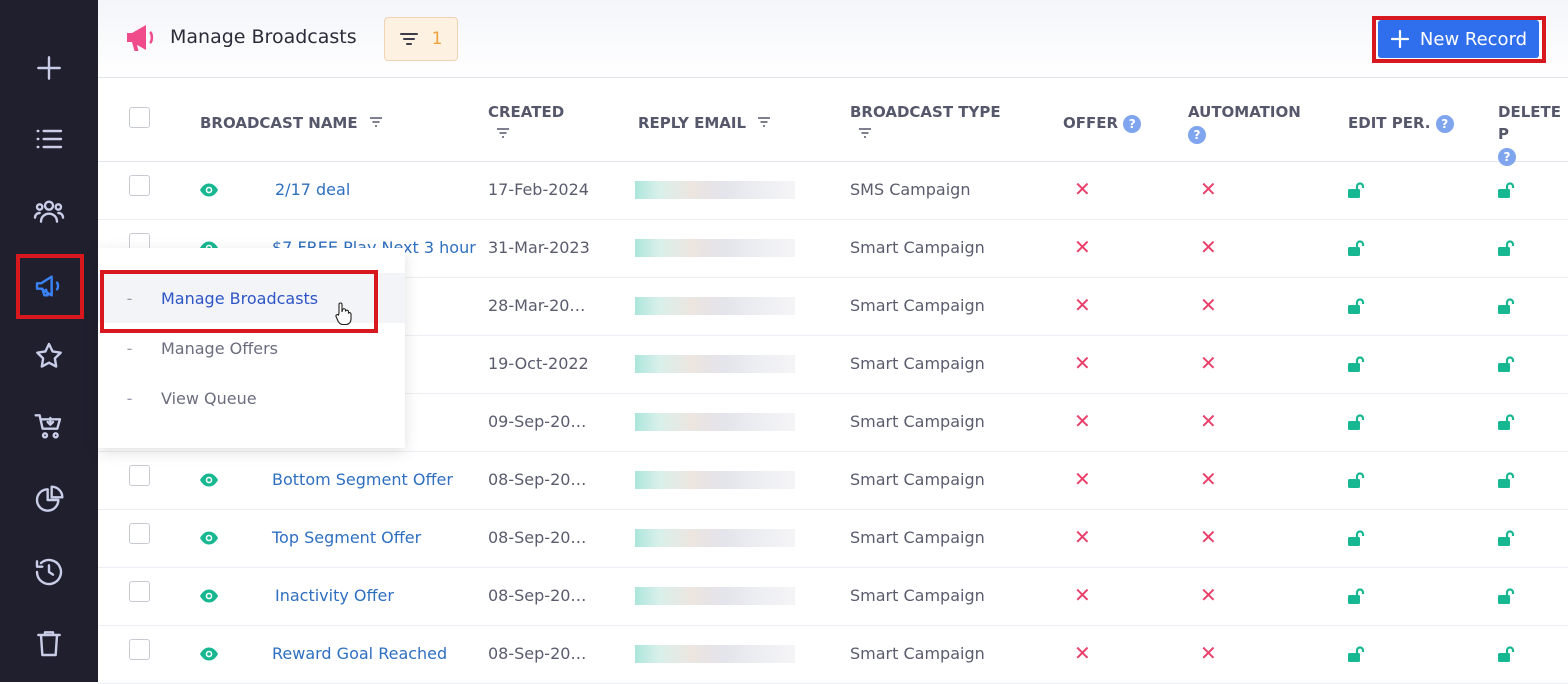  What do you see at coordinates (1102, 123) in the screenshot?
I see `column-offer: OFFER ?` at bounding box center [1102, 123].